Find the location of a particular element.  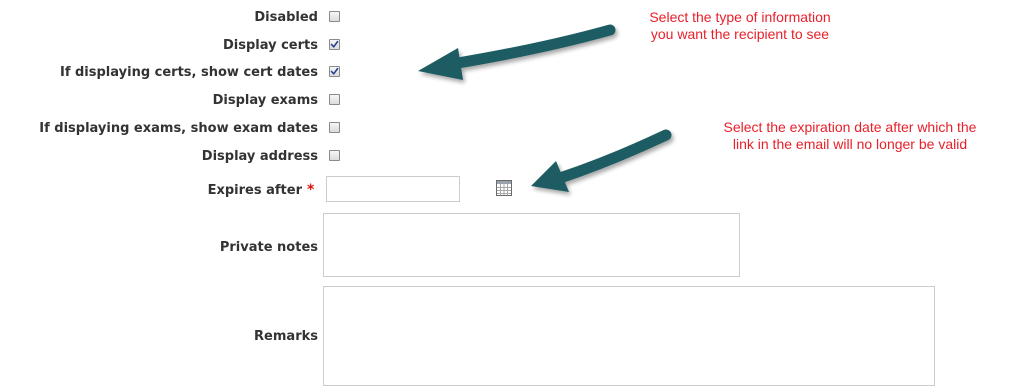

display-address-label: Display address is located at coordinates (259, 156).